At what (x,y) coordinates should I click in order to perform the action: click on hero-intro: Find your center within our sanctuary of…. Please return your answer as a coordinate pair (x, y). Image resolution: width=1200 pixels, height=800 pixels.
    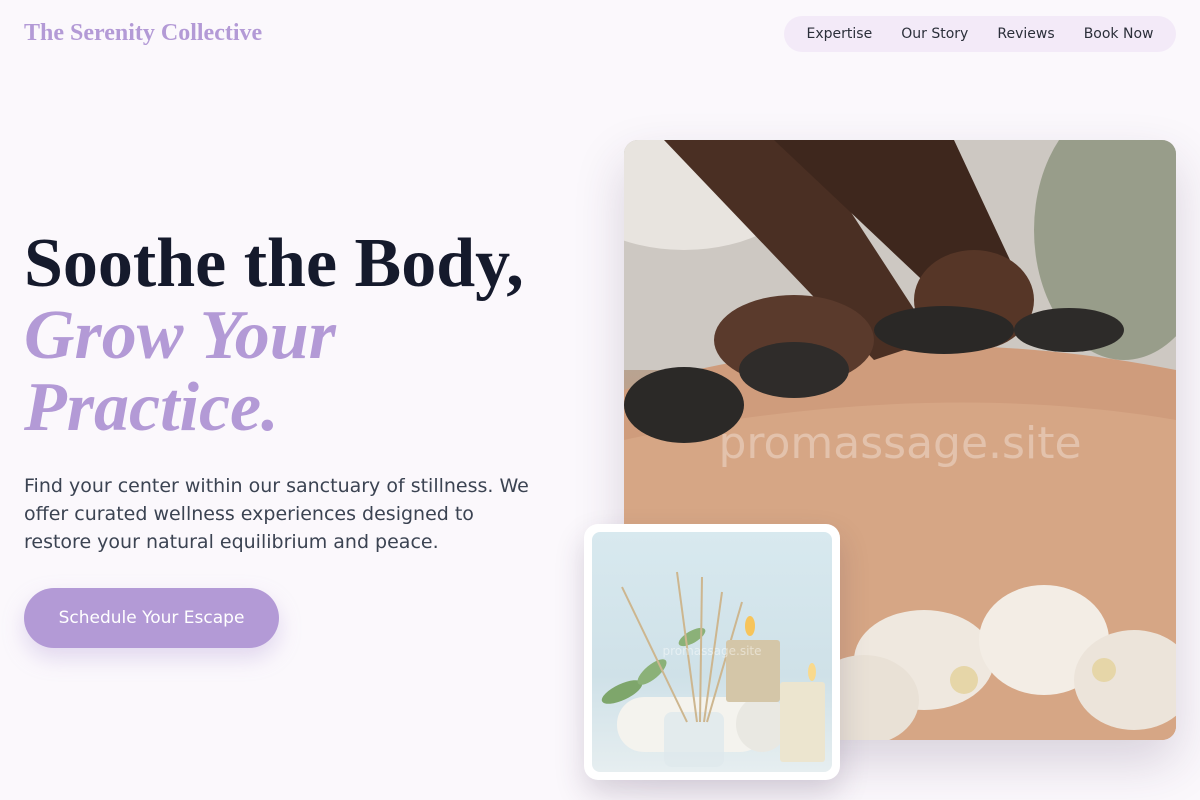
    Looking at the image, I should click on (276, 514).